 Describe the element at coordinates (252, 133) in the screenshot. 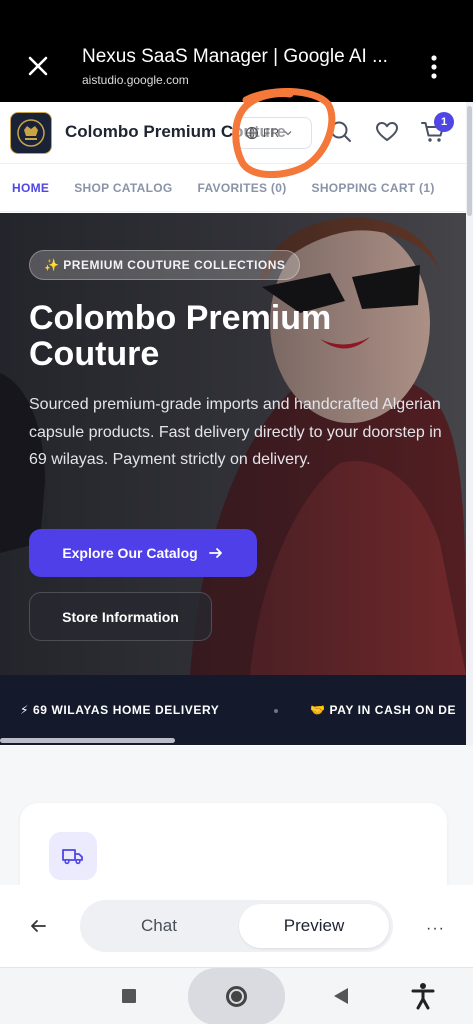

I see `globe-icon` at that location.